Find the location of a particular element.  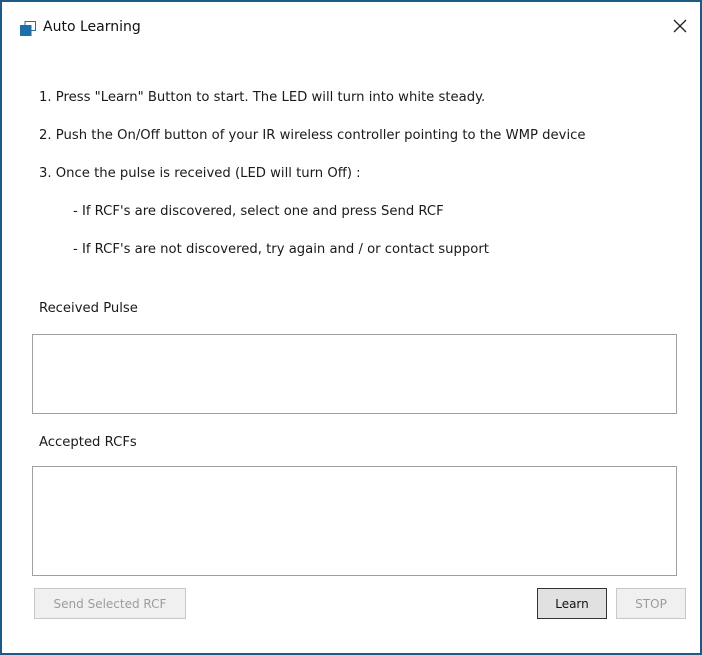

received-pulse-field is located at coordinates (354, 374).